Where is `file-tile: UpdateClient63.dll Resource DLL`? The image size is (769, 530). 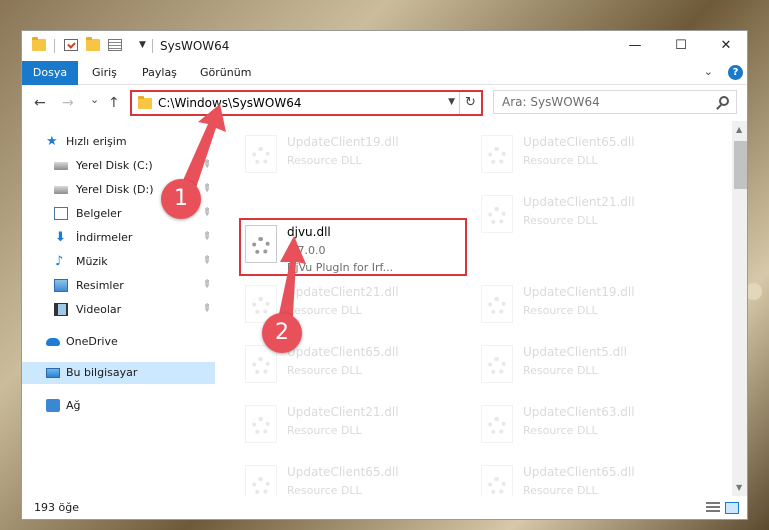
file-tile: UpdateClient63.dll Resource DLL is located at coordinates (590, 427).